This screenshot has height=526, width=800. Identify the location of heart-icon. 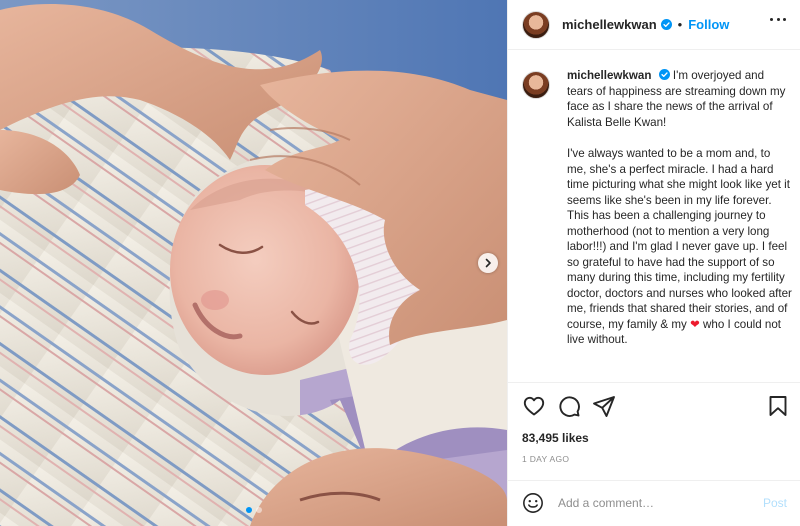
(534, 406).